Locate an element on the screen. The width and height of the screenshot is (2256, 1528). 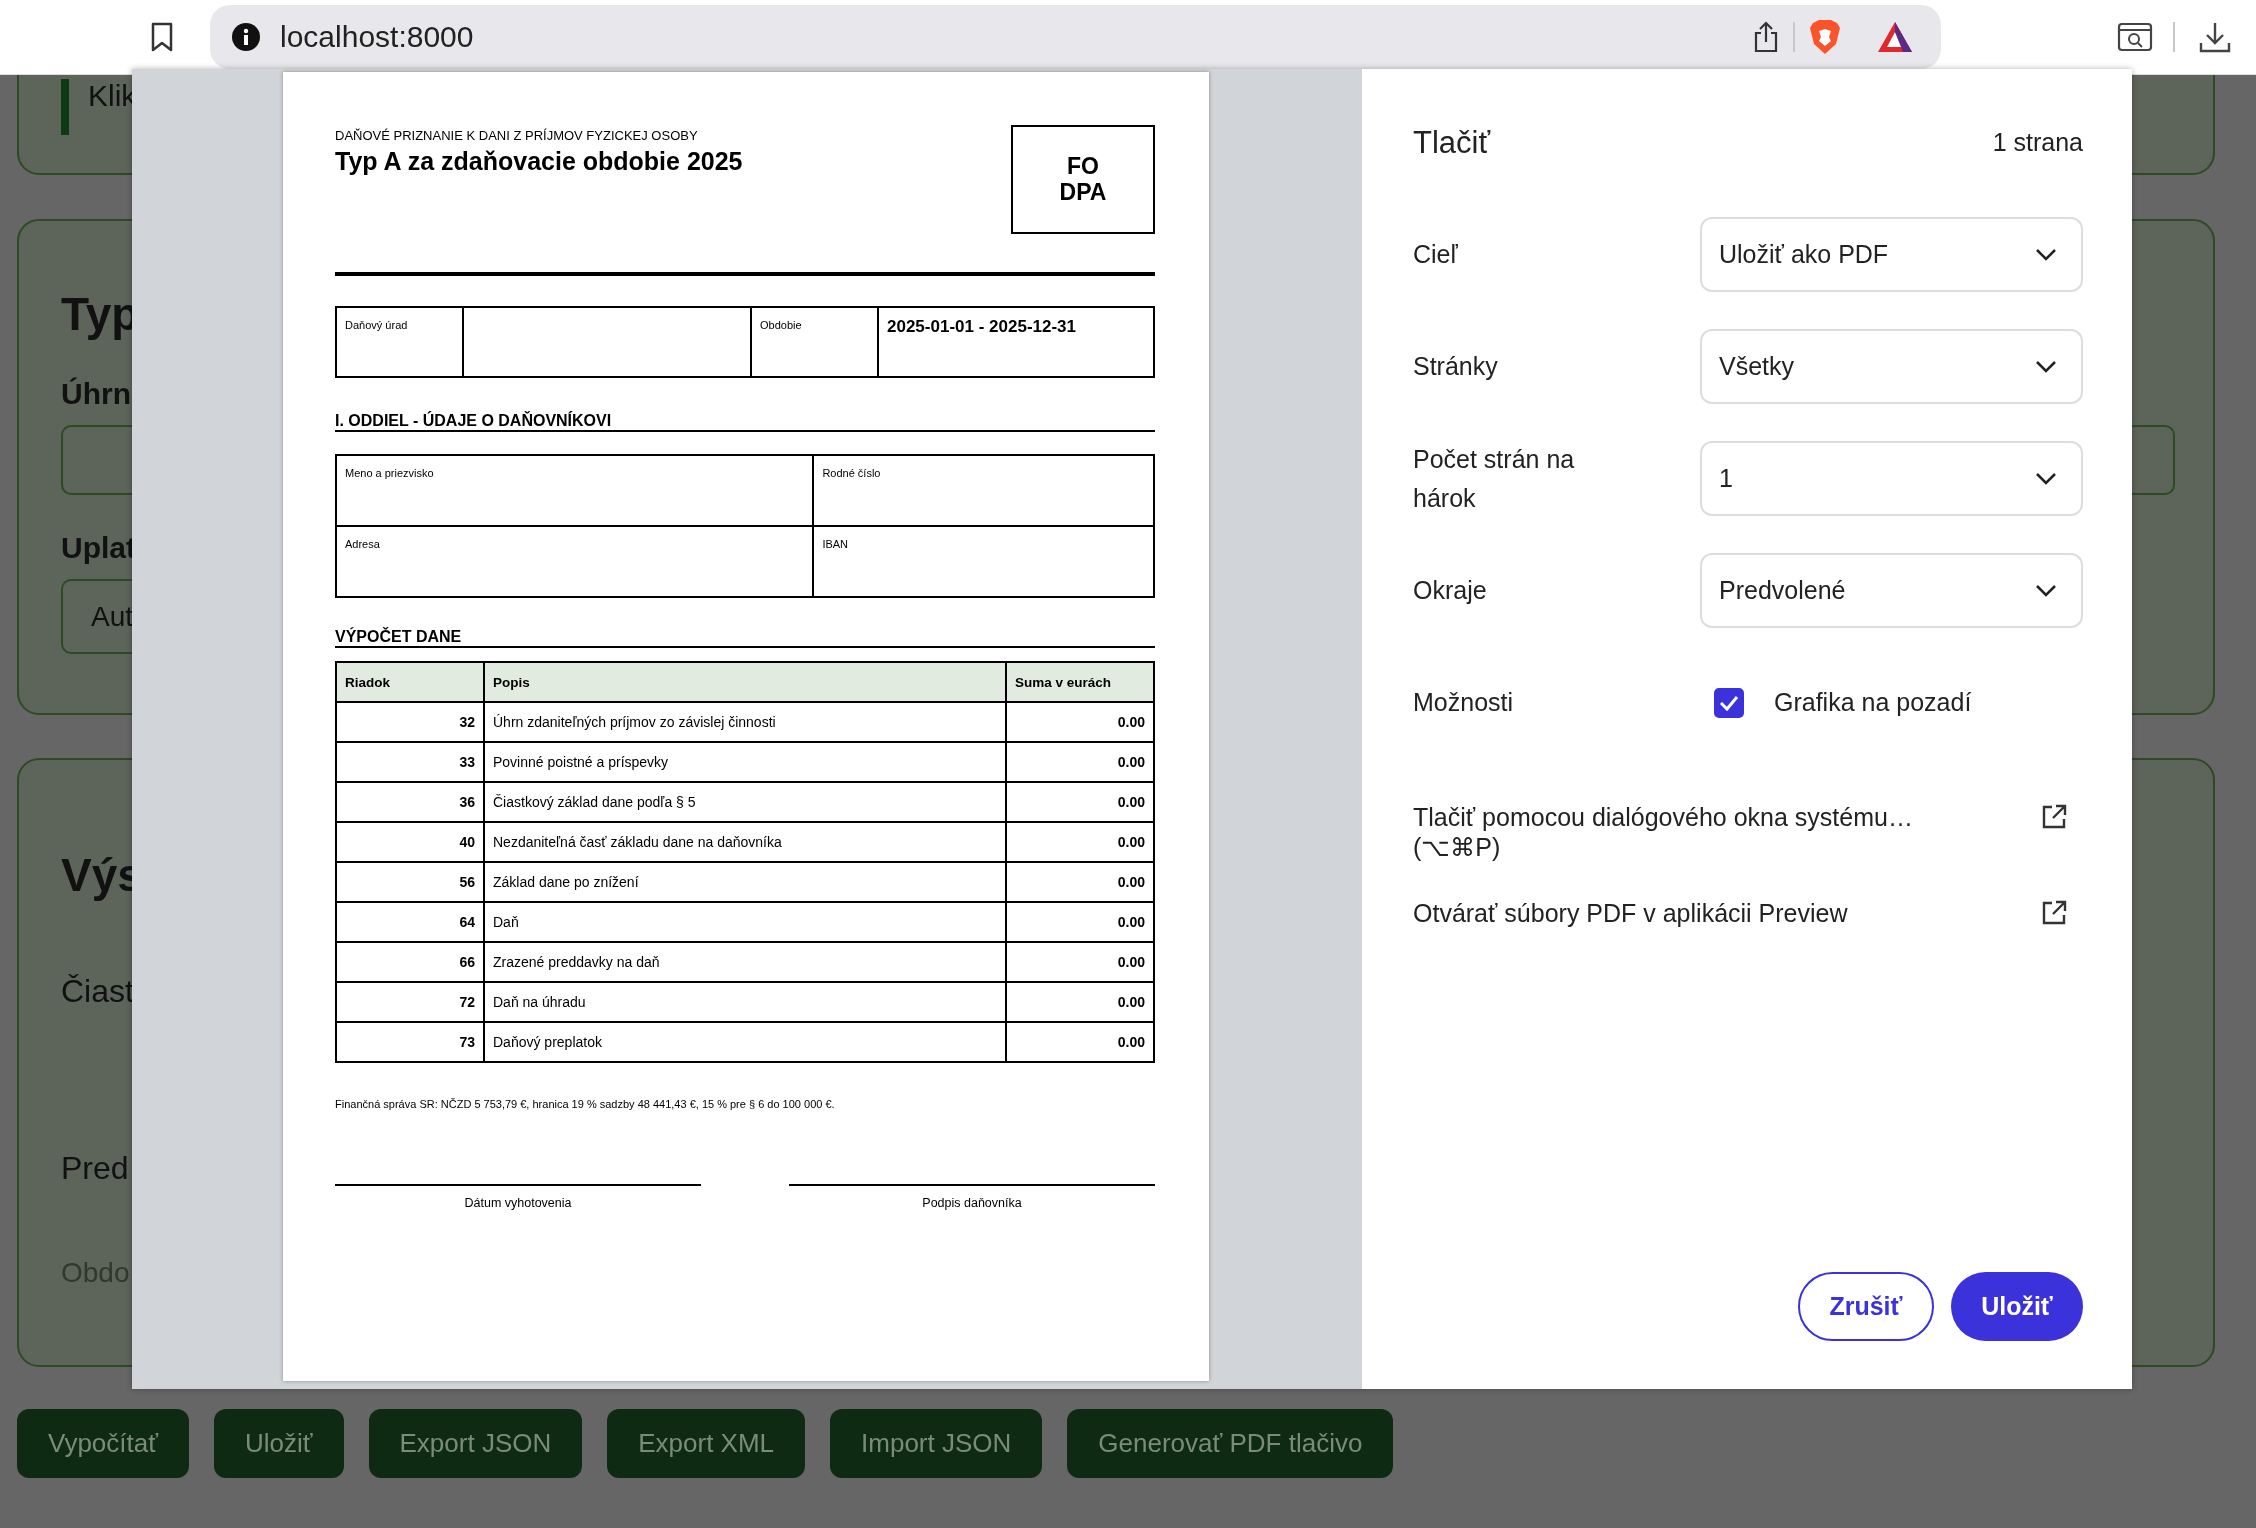
table-cell: 32 is located at coordinates (467, 722).